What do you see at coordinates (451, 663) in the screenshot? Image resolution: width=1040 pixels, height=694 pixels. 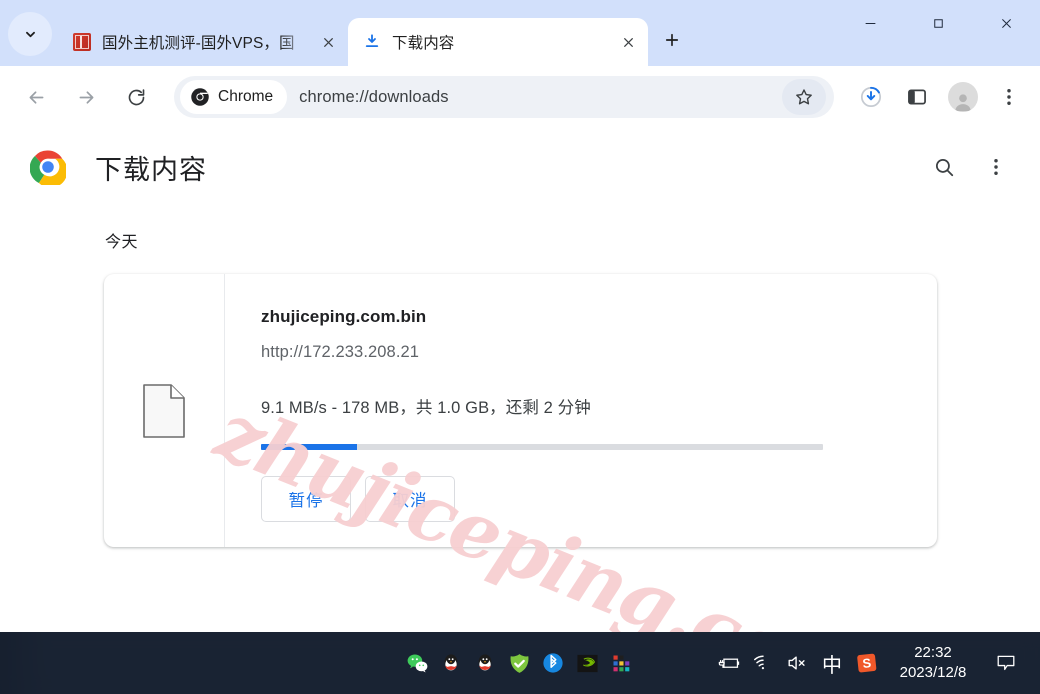 I see `qq-icon` at bounding box center [451, 663].